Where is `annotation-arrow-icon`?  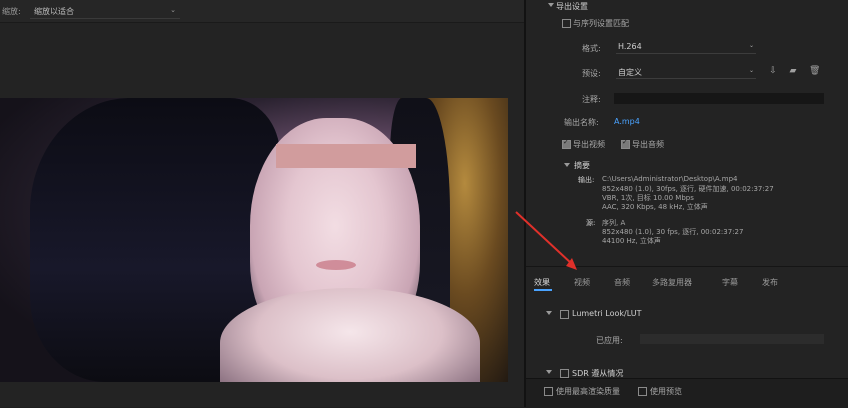 annotation-arrow-icon is located at coordinates (546, 240).